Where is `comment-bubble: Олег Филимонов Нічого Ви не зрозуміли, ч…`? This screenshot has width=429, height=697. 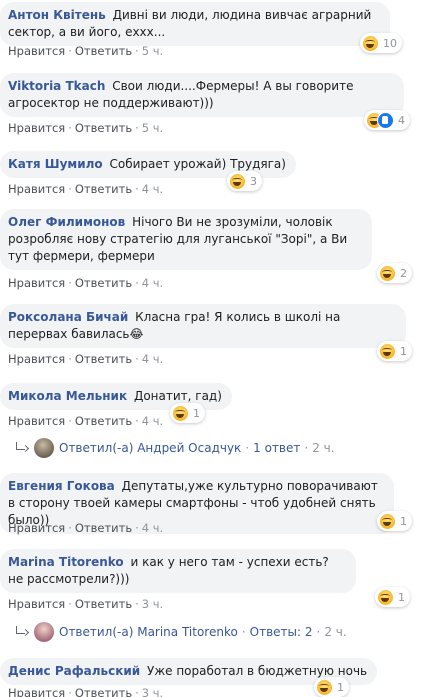
comment-bubble: Олег Филимонов Нічого Ви не зрозуміли, ч… is located at coordinates (186, 239).